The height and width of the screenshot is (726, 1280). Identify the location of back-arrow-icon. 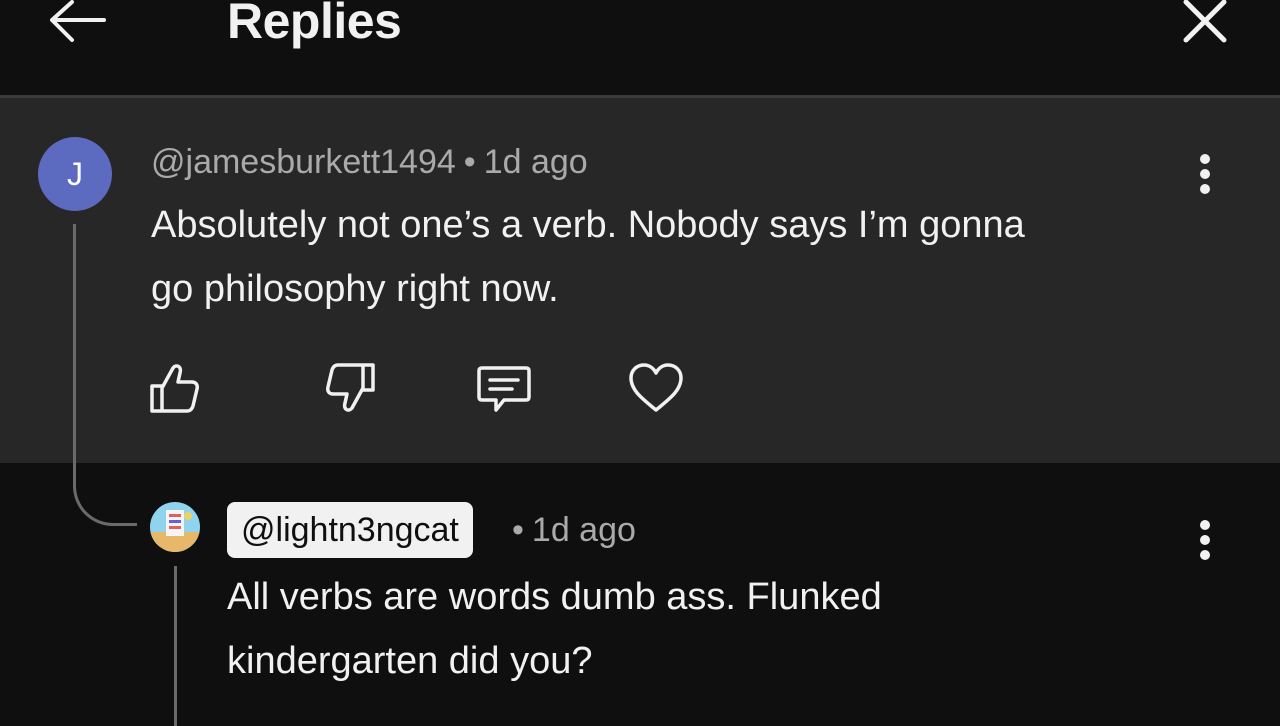
(78, 21).